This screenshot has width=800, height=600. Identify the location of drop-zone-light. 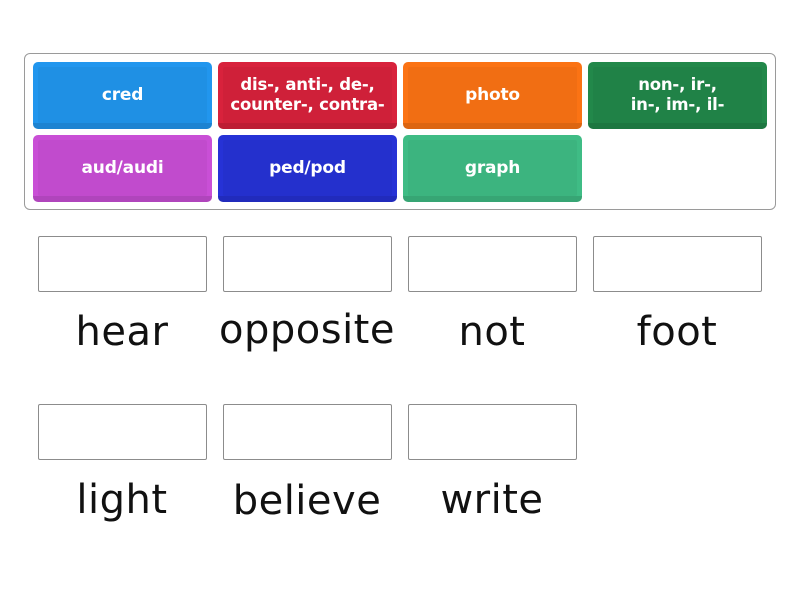
(122, 432).